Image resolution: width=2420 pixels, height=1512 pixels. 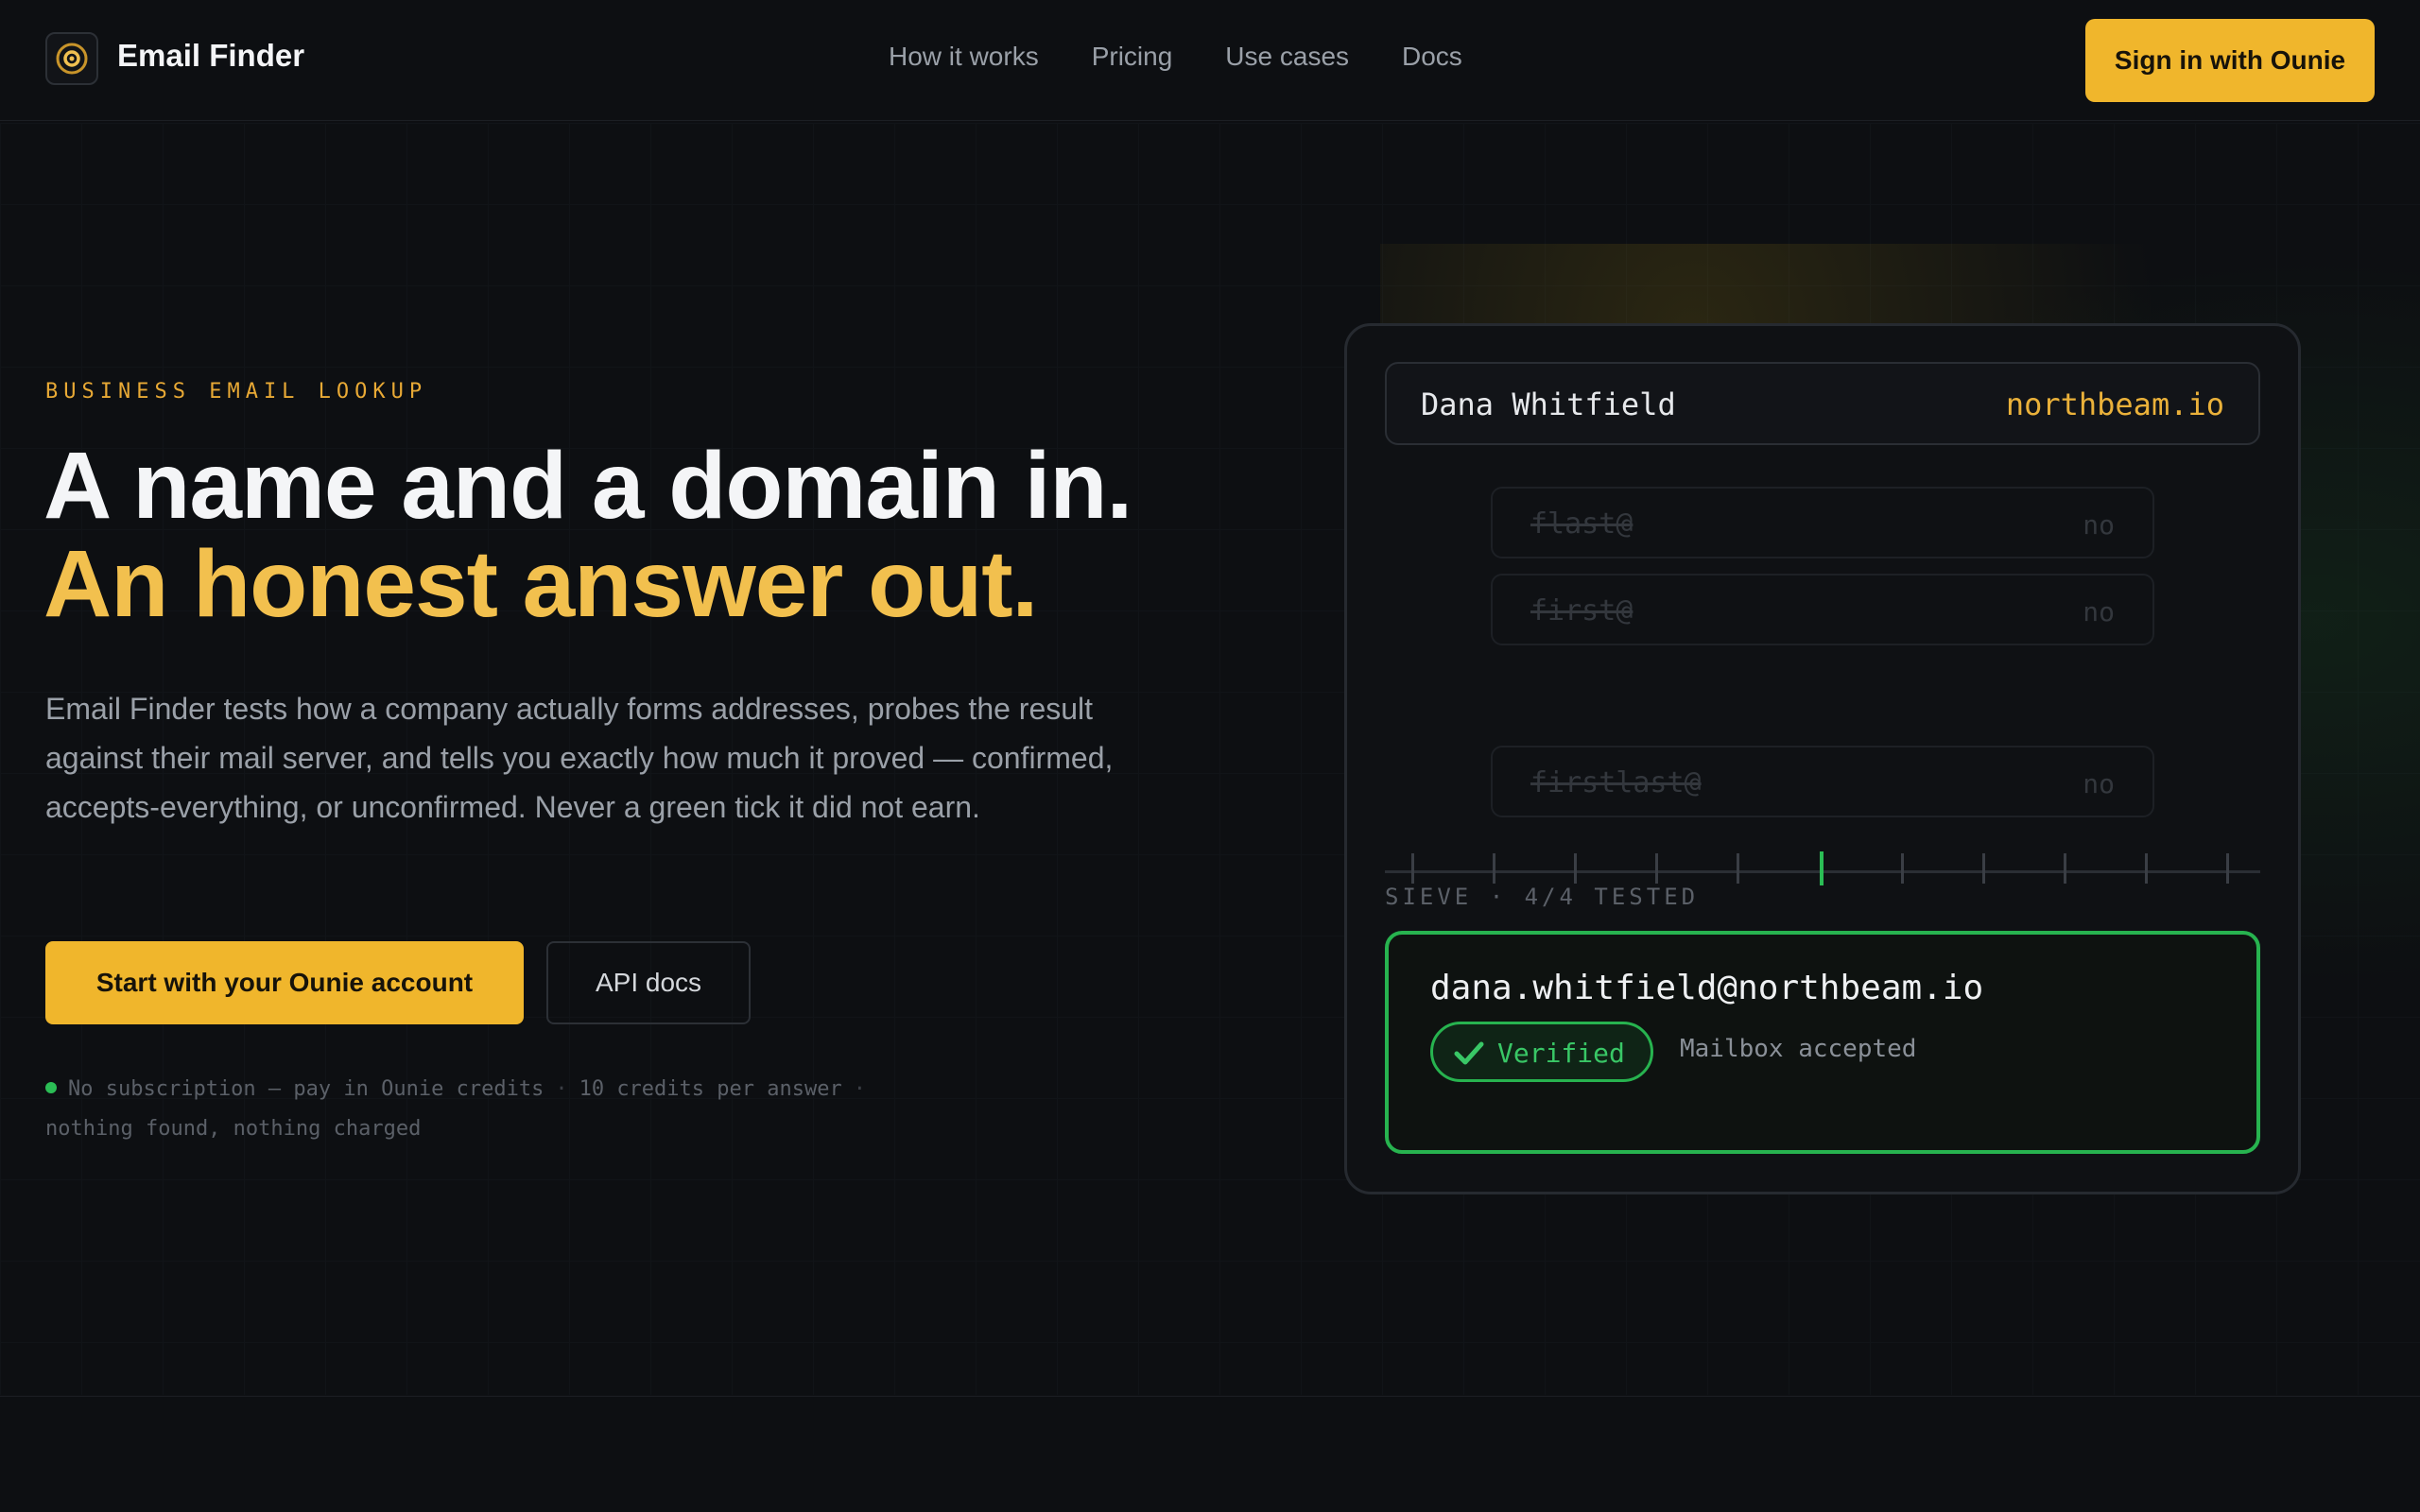 I want to click on hero-title-line1: A name and a domain in., so click(x=587, y=486).